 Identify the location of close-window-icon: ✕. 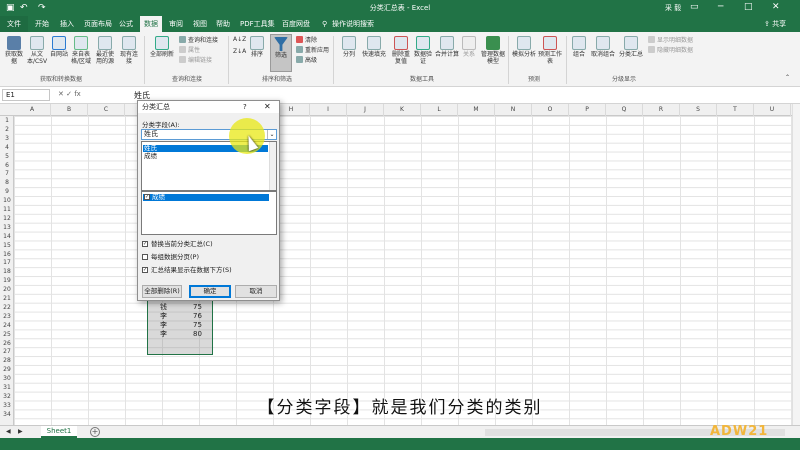
(776, 7).